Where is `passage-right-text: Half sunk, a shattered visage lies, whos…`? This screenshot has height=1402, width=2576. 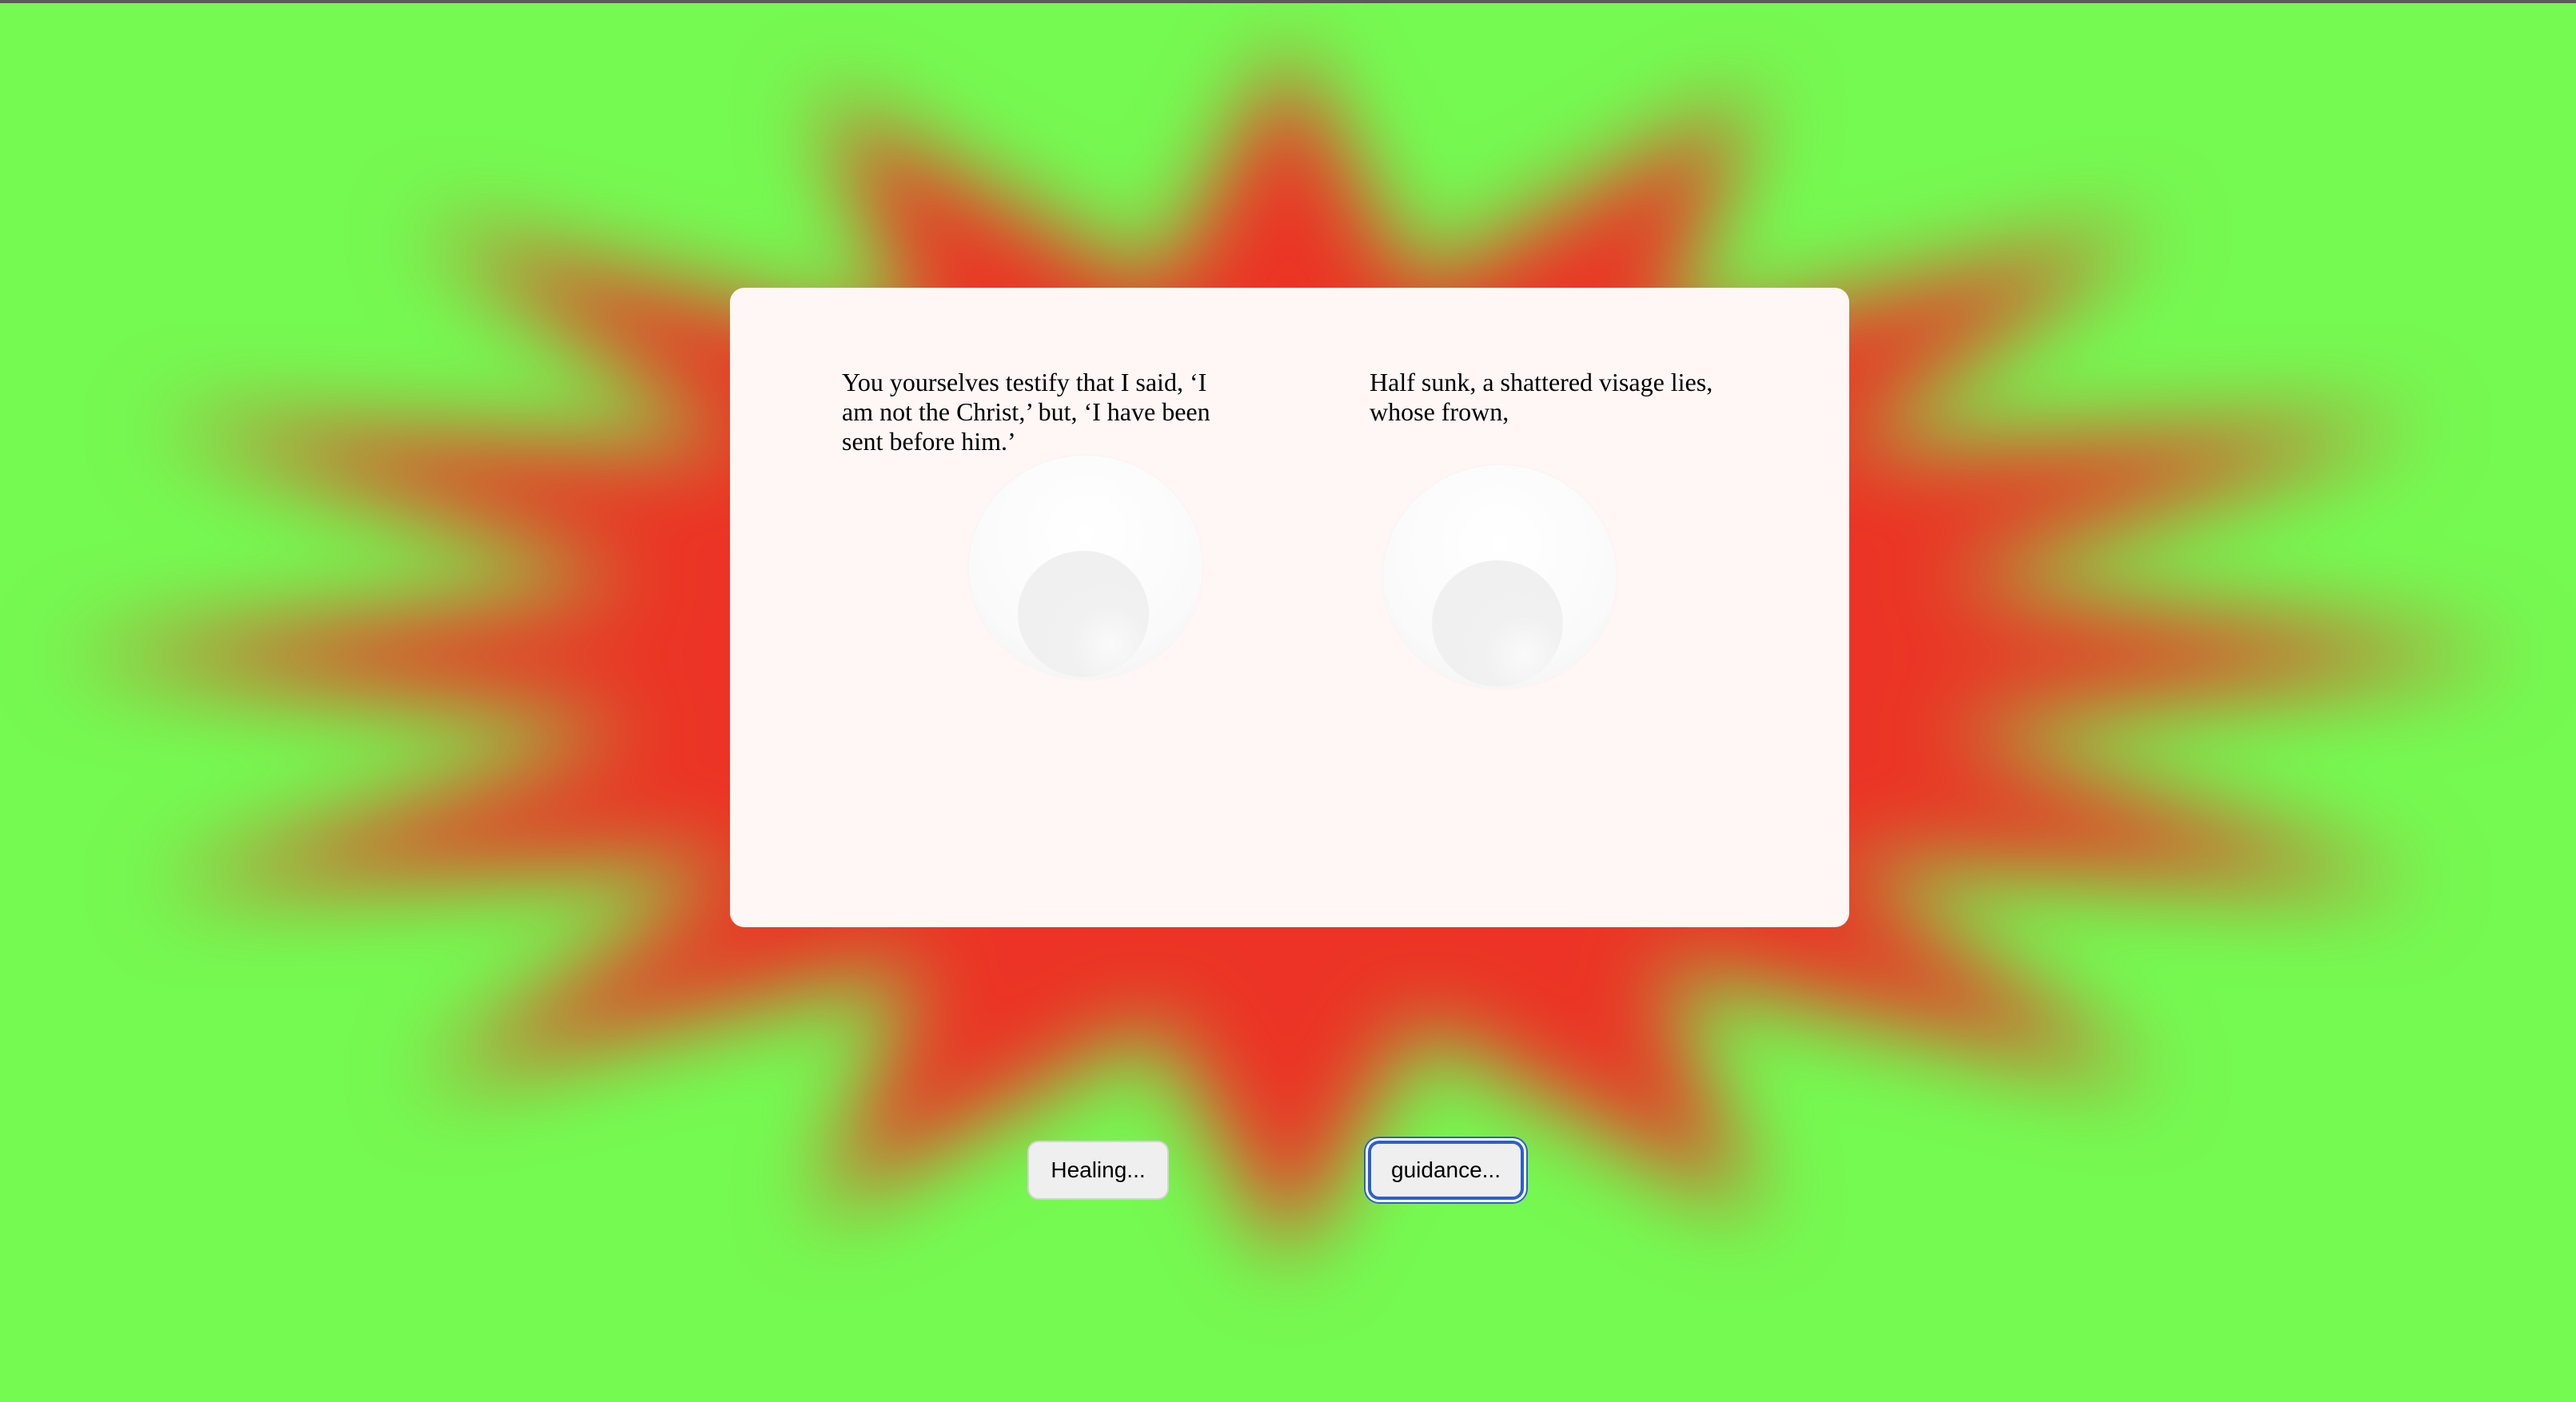 passage-right-text: Half sunk, a shattered visage lies, whos… is located at coordinates (1542, 397).